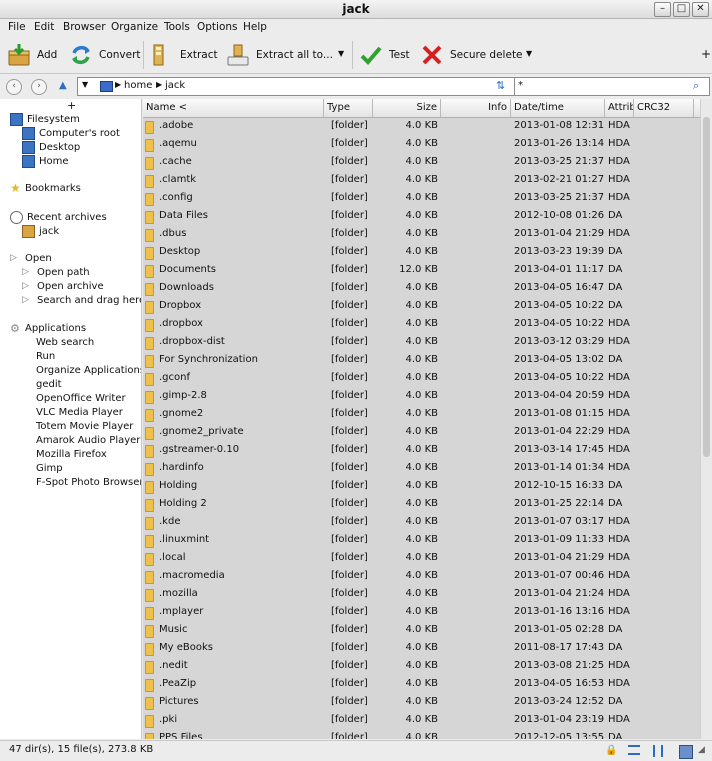 The image size is (712, 761). What do you see at coordinates (421, 486) in the screenshot?
I see `table-row: Holding [folder] 4.0 KB 2012-10-15 16:33 DA` at bounding box center [421, 486].